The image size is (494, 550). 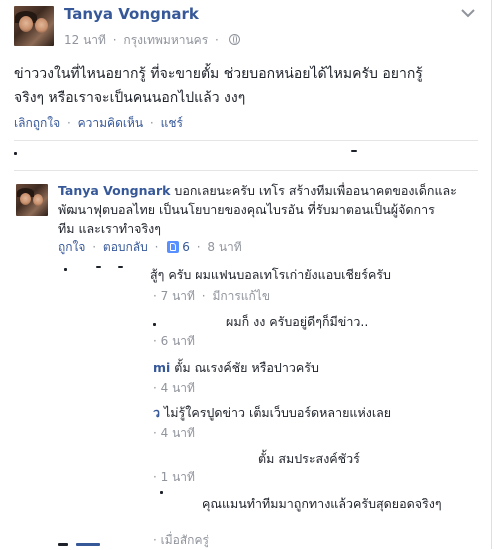 What do you see at coordinates (468, 13) in the screenshot?
I see `chevron-down-icon` at bounding box center [468, 13].